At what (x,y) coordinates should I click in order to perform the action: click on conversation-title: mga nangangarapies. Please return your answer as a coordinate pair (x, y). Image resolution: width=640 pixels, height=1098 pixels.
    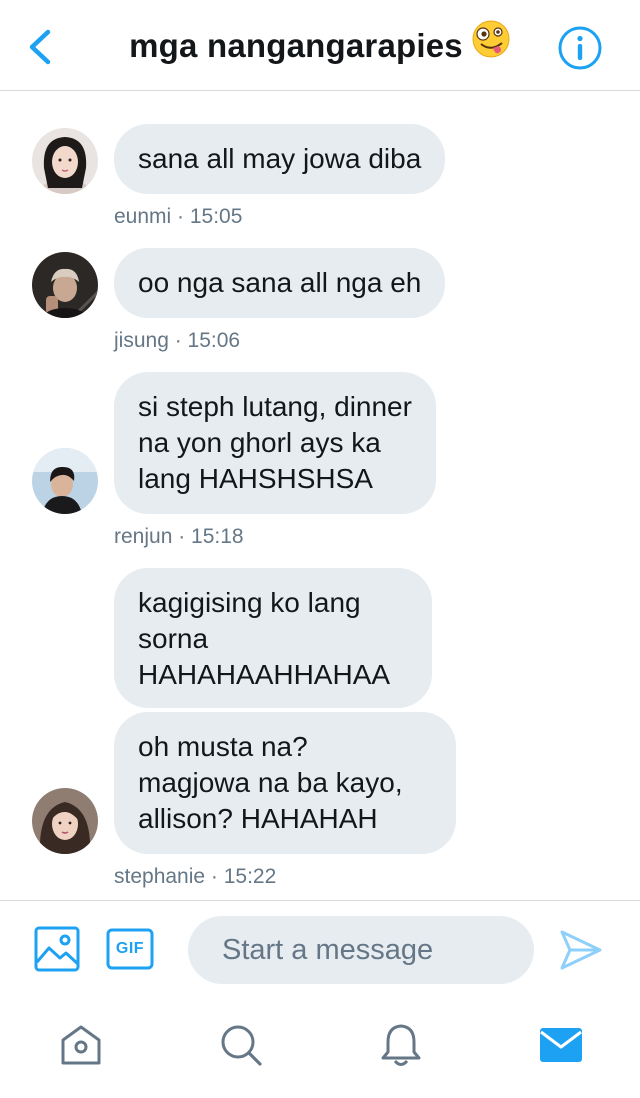
    Looking at the image, I should click on (296, 45).